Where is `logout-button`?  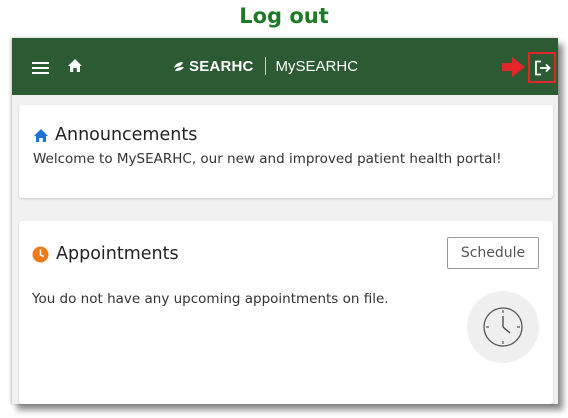 logout-button is located at coordinates (542, 67).